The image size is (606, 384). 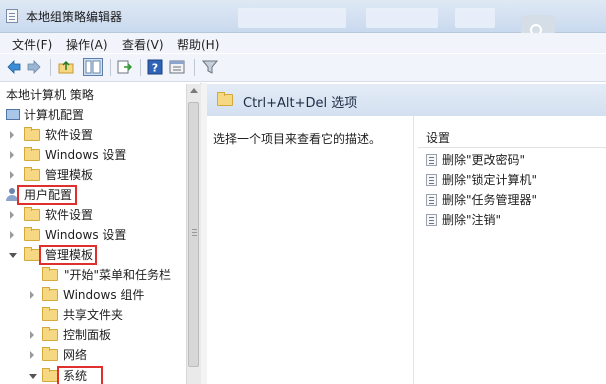 I want to click on tree-label: 共享文件夹, so click(x=93, y=315).